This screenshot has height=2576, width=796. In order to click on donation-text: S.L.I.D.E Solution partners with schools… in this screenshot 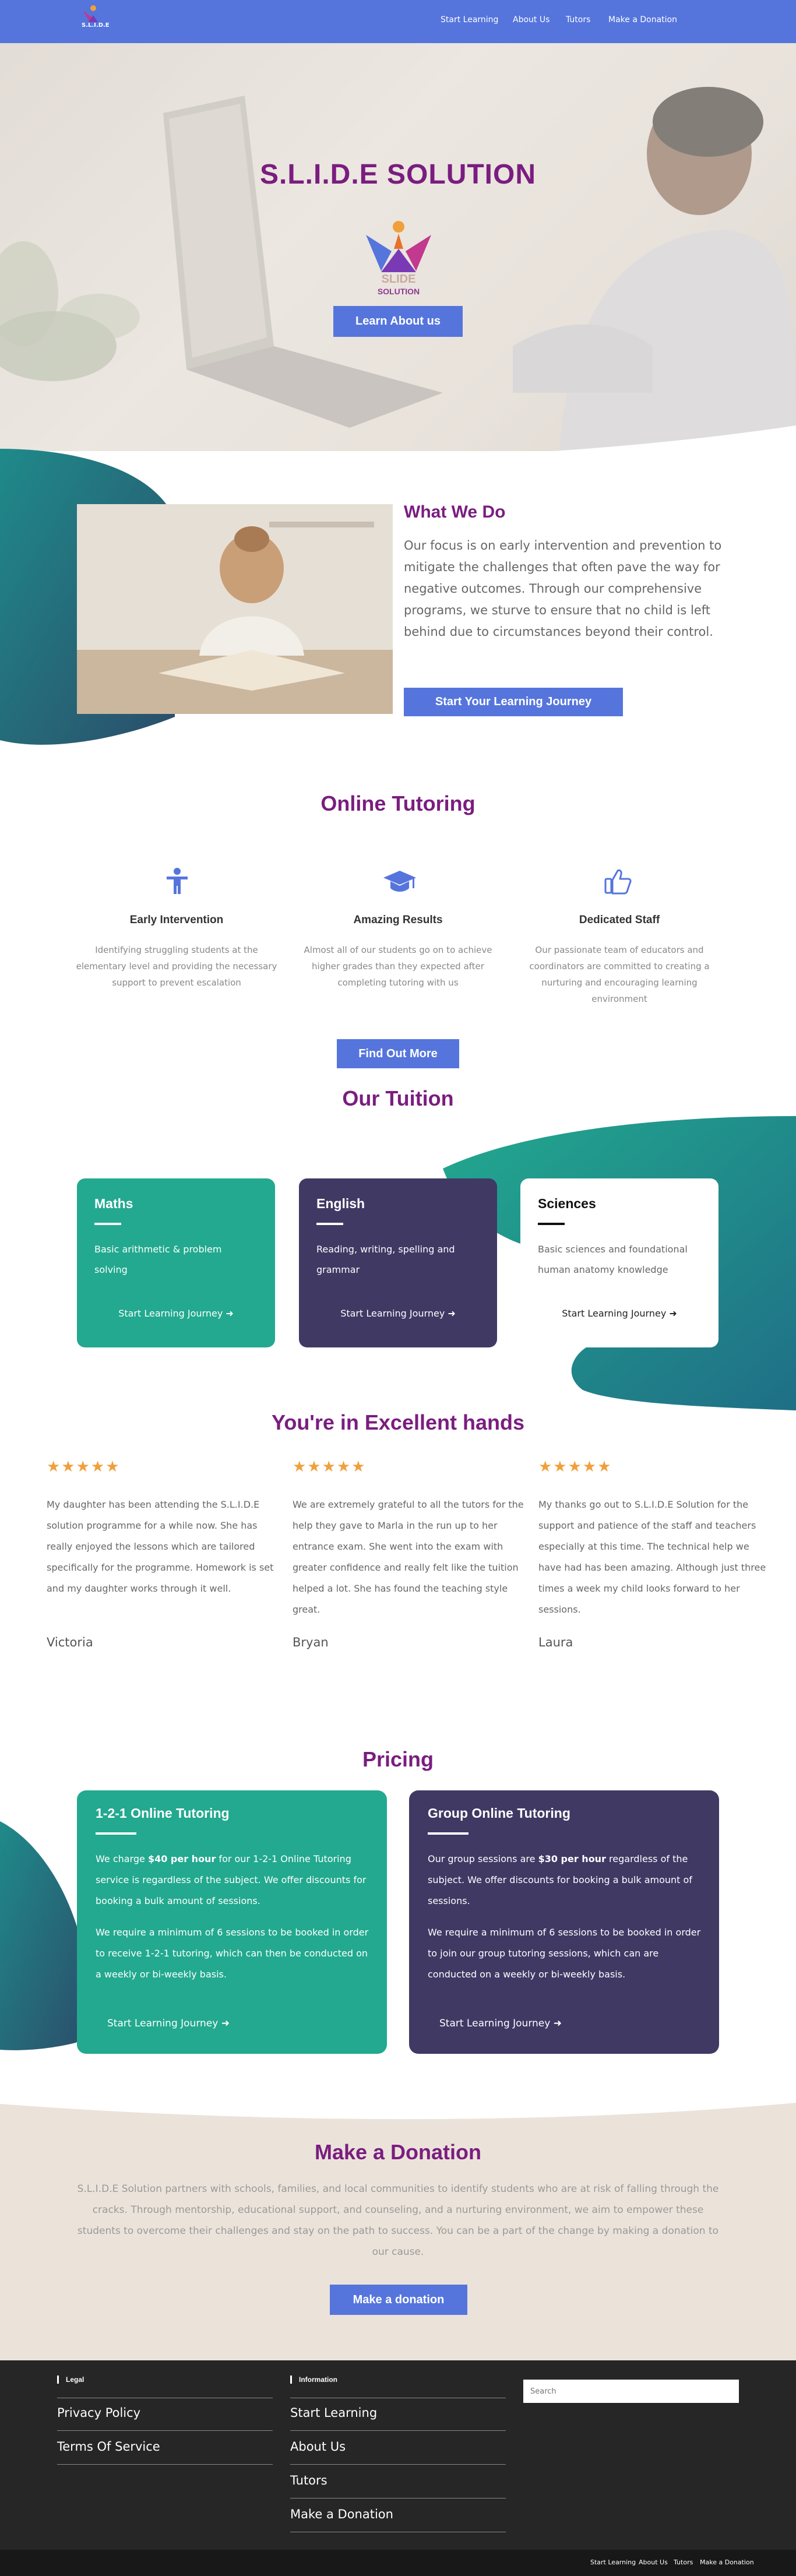, I will do `click(398, 2220)`.